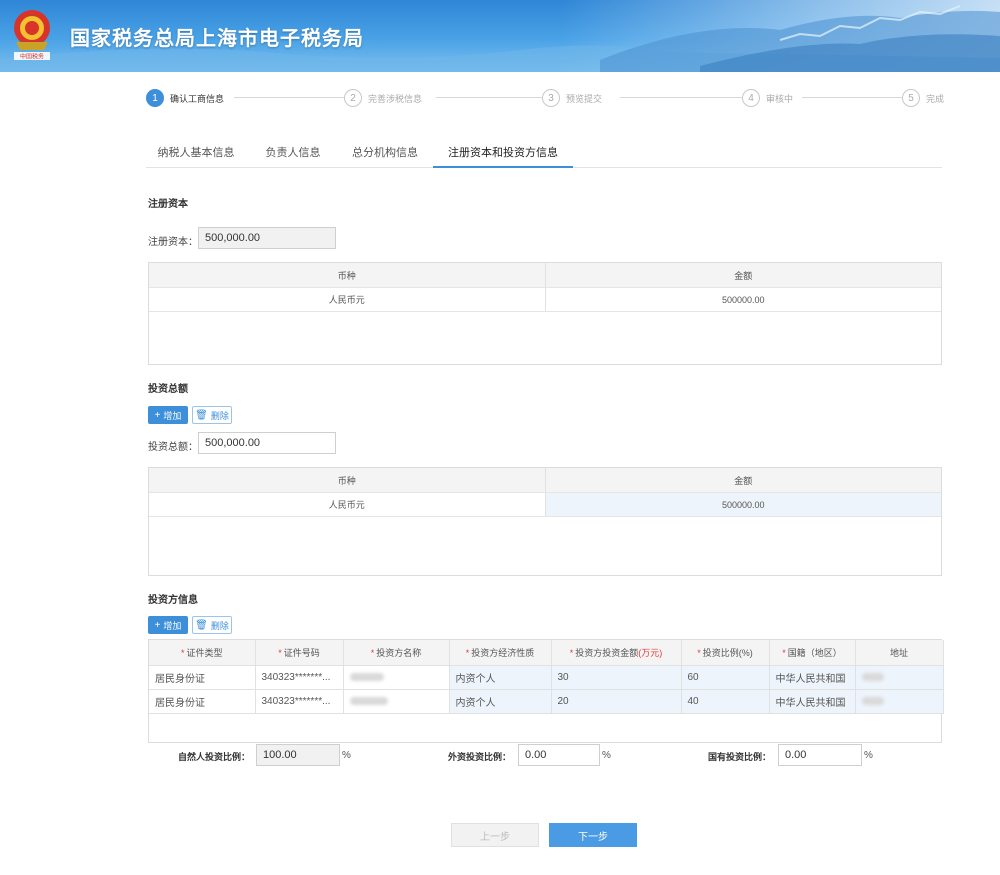 Image resolution: width=1000 pixels, height=875 pixels. I want to click on investment-total-table: 币种 金额 人民币元 500000.00, so click(545, 521).